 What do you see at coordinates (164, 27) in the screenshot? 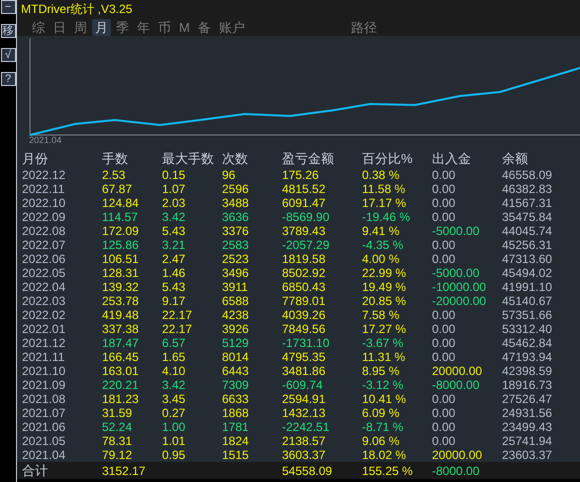
I see `period-tab: 币` at bounding box center [164, 27].